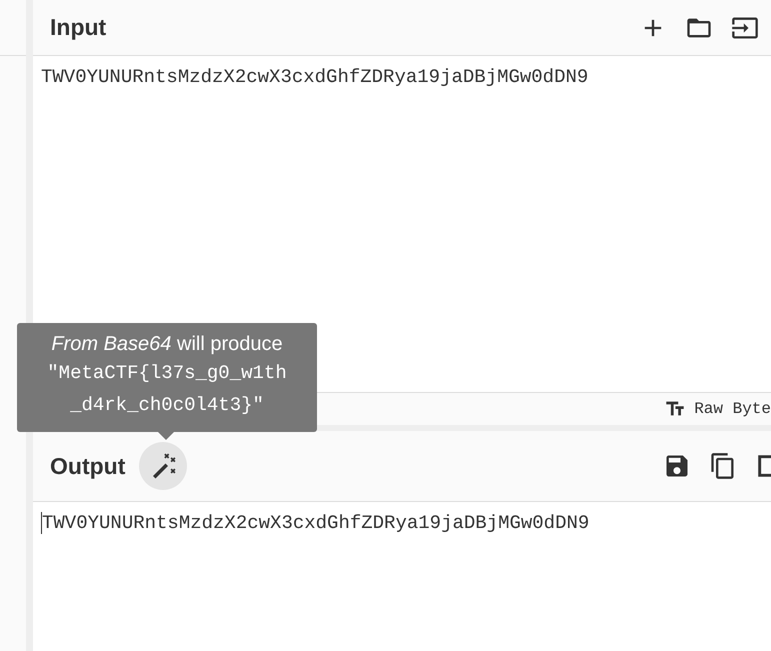 The image size is (771, 651). Describe the element at coordinates (732, 409) in the screenshot. I see `encoding-label: Raw Byte` at that location.